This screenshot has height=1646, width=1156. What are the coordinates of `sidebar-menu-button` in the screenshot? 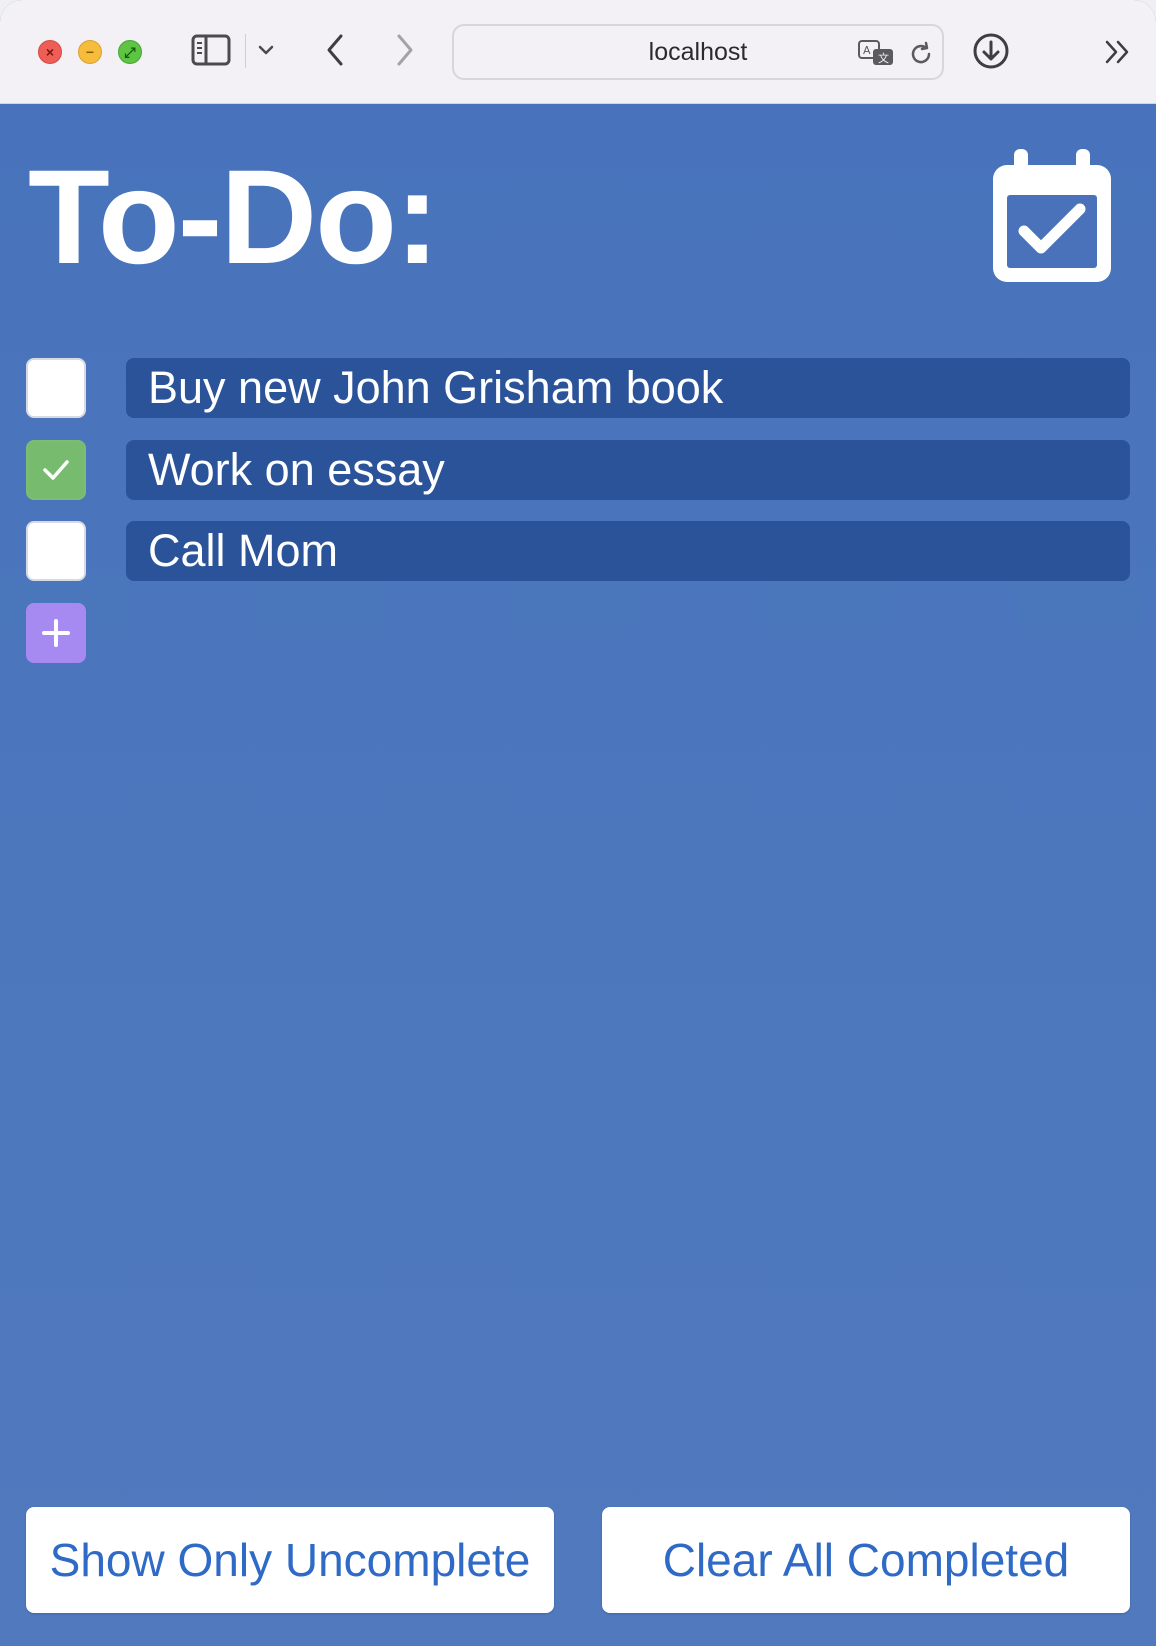 It's located at (266, 50).